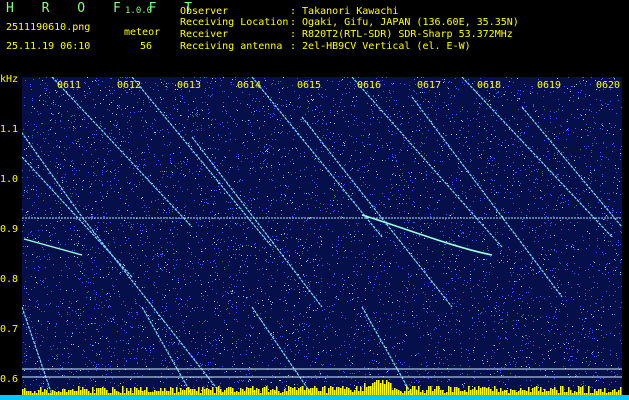 The height and width of the screenshot is (400, 629). What do you see at coordinates (9, 229) in the screenshot?
I see `y-tick: 0.9` at bounding box center [9, 229].